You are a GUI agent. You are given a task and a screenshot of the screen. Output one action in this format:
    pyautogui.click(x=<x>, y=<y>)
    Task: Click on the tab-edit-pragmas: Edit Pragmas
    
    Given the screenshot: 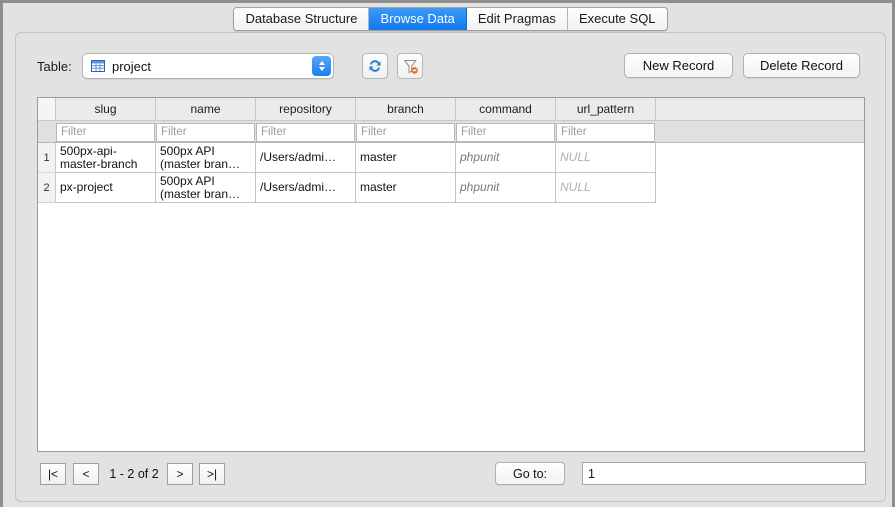 What is the action you would take?
    pyautogui.click(x=517, y=19)
    